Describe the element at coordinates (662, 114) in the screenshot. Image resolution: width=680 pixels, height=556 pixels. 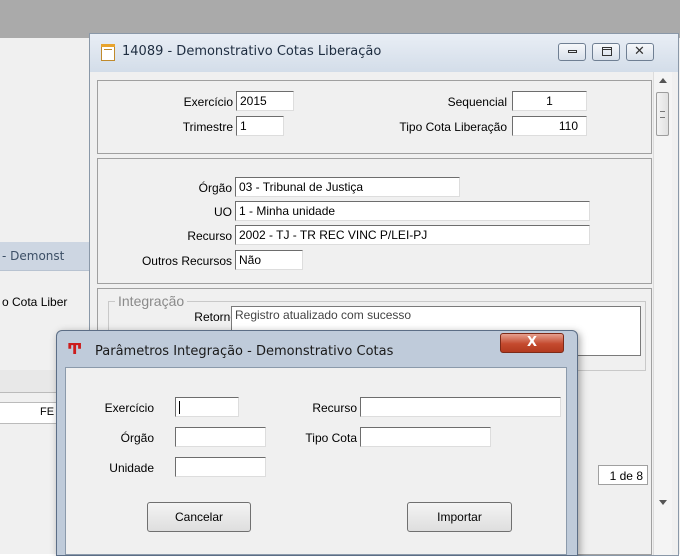
I see `scrollbar-thumb` at that location.